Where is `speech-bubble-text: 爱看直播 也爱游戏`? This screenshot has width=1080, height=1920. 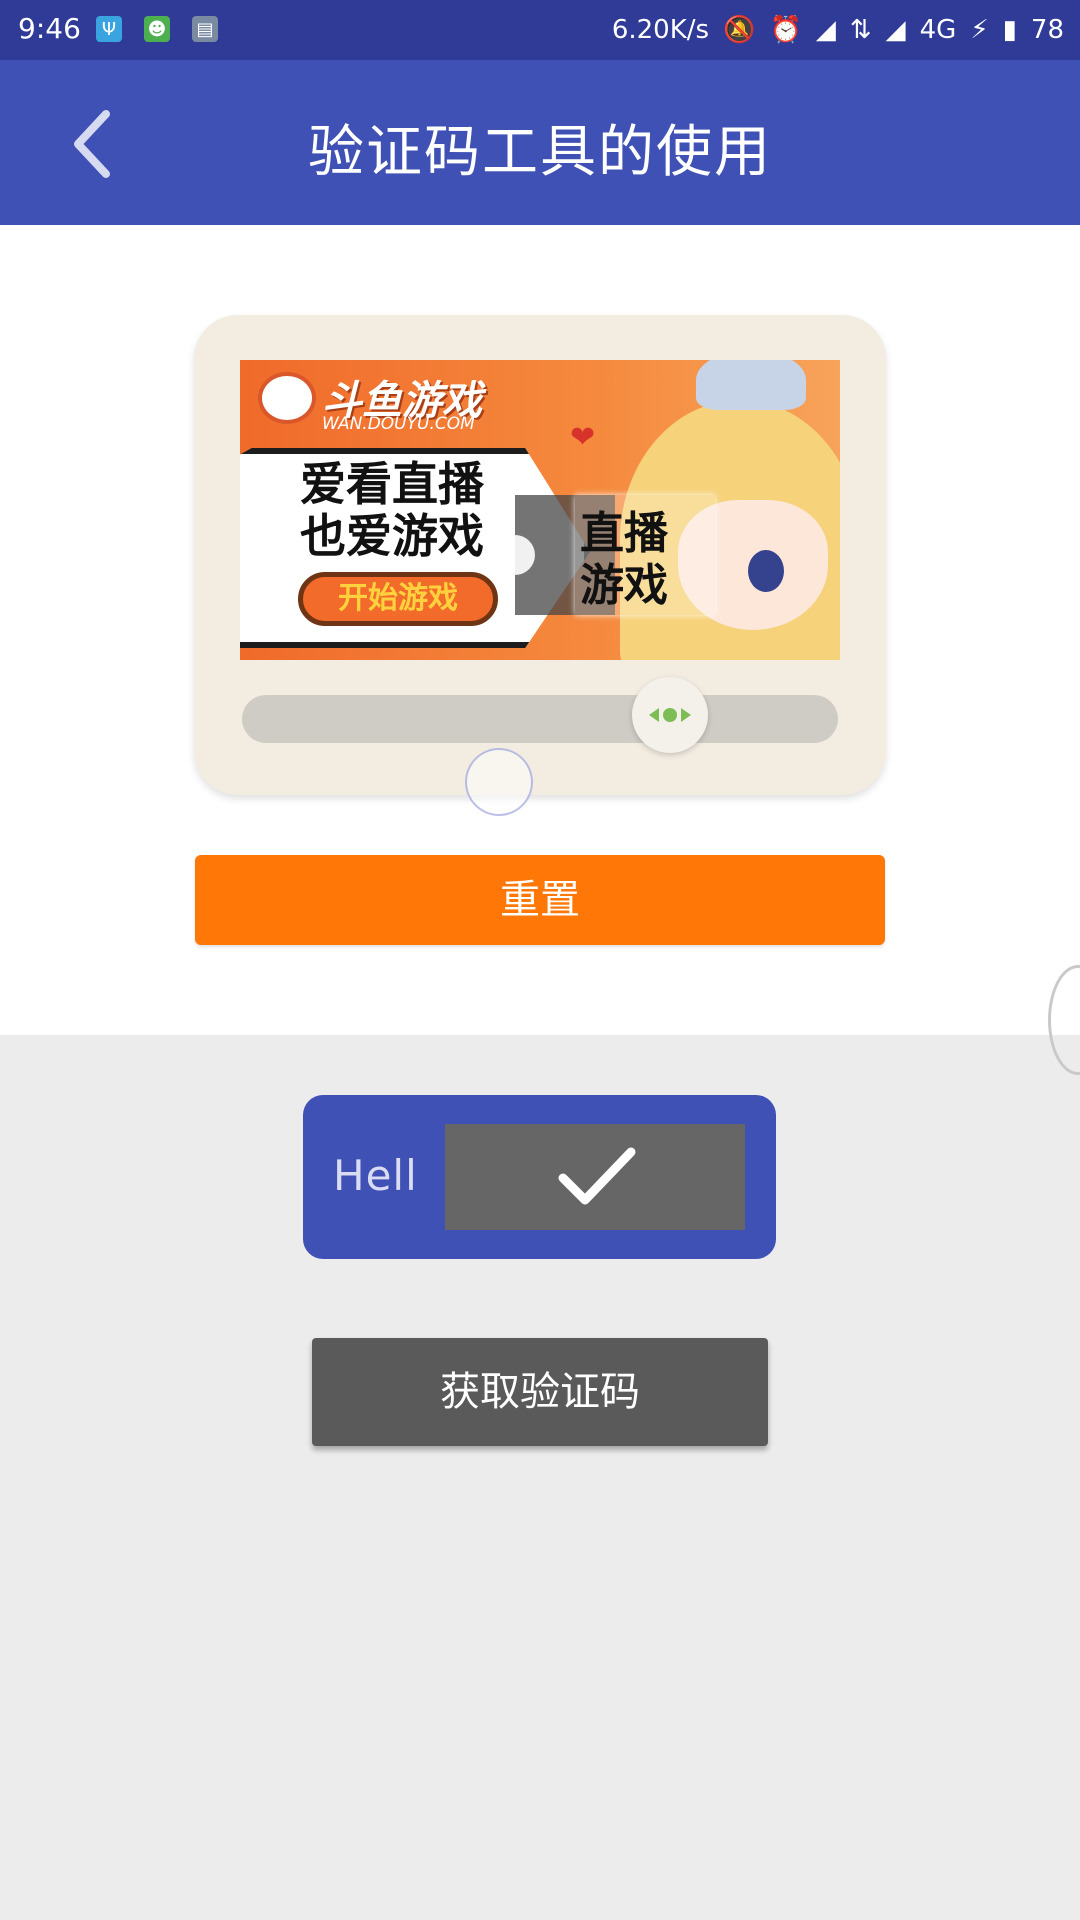 speech-bubble-text: 爱看直播 也爱游戏 is located at coordinates (392, 510).